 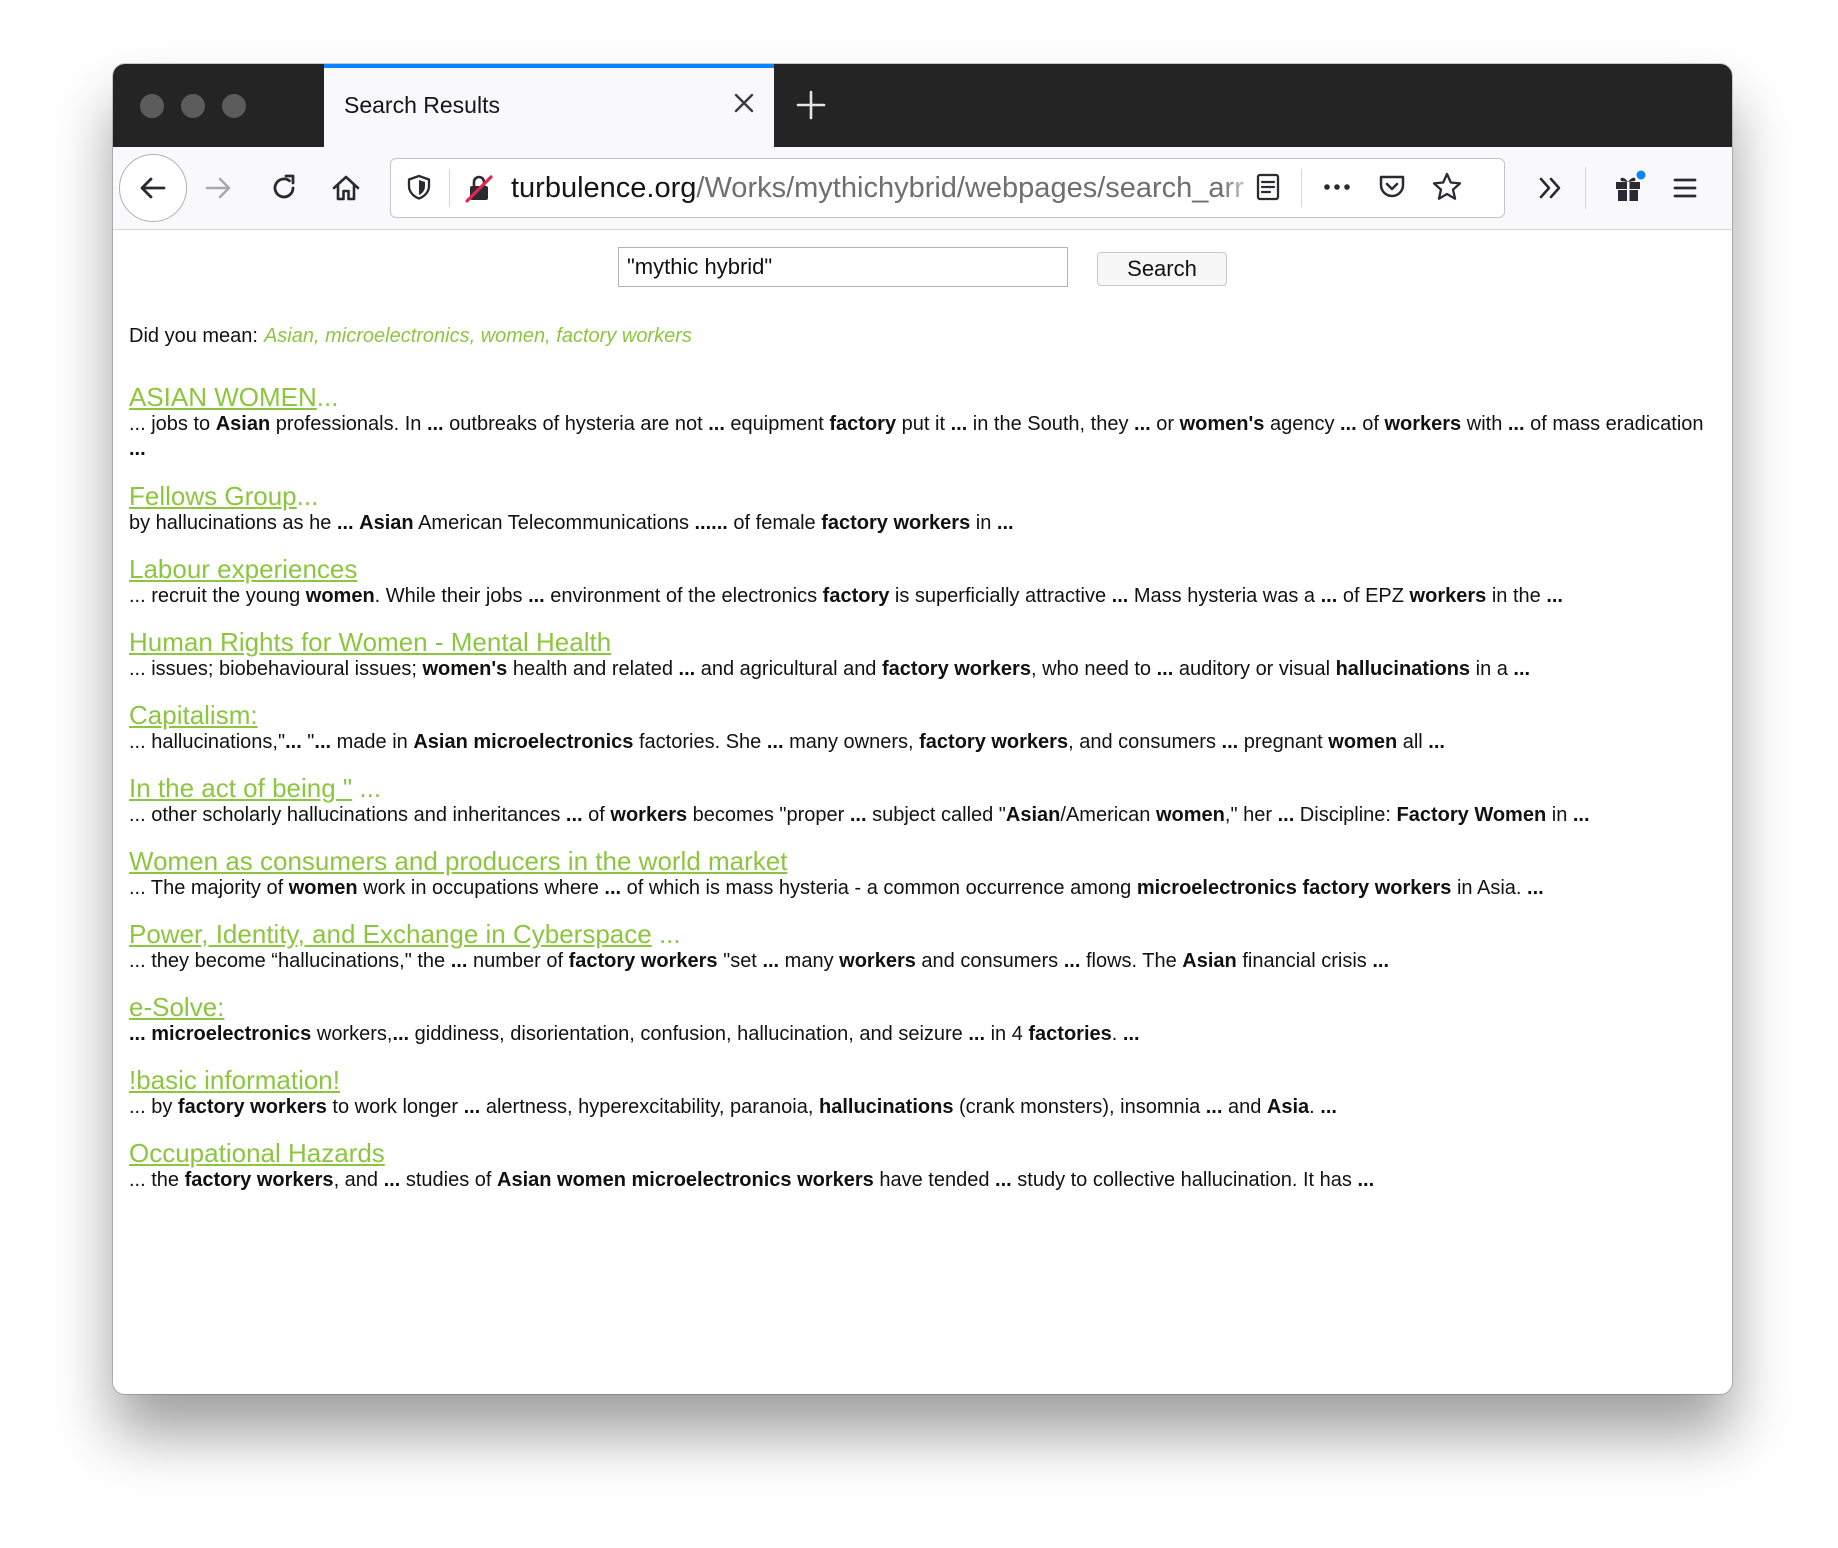 I want to click on snippet-text: ... jobs to, so click(x=172, y=424).